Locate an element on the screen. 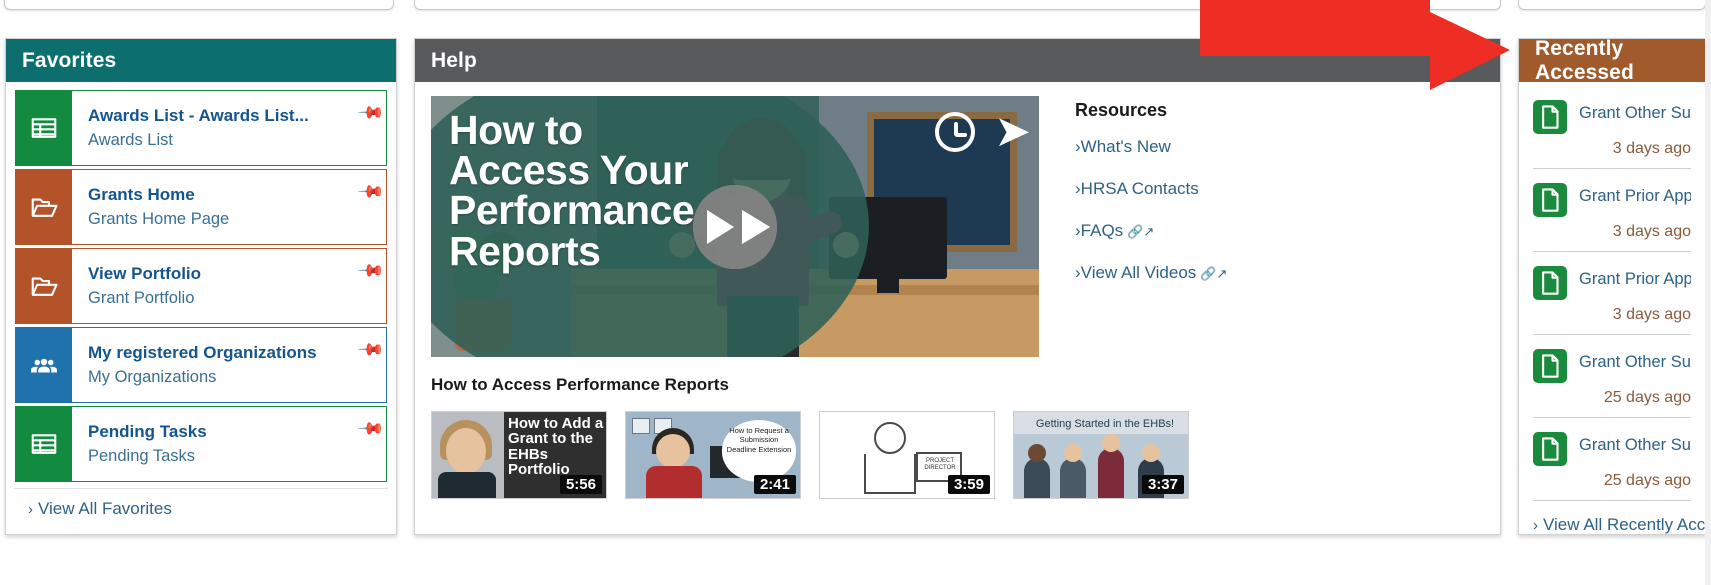 This screenshot has width=1711, height=585. video-thumbnail: PROJECT DIRECTOR 3:59 is located at coordinates (907, 455).